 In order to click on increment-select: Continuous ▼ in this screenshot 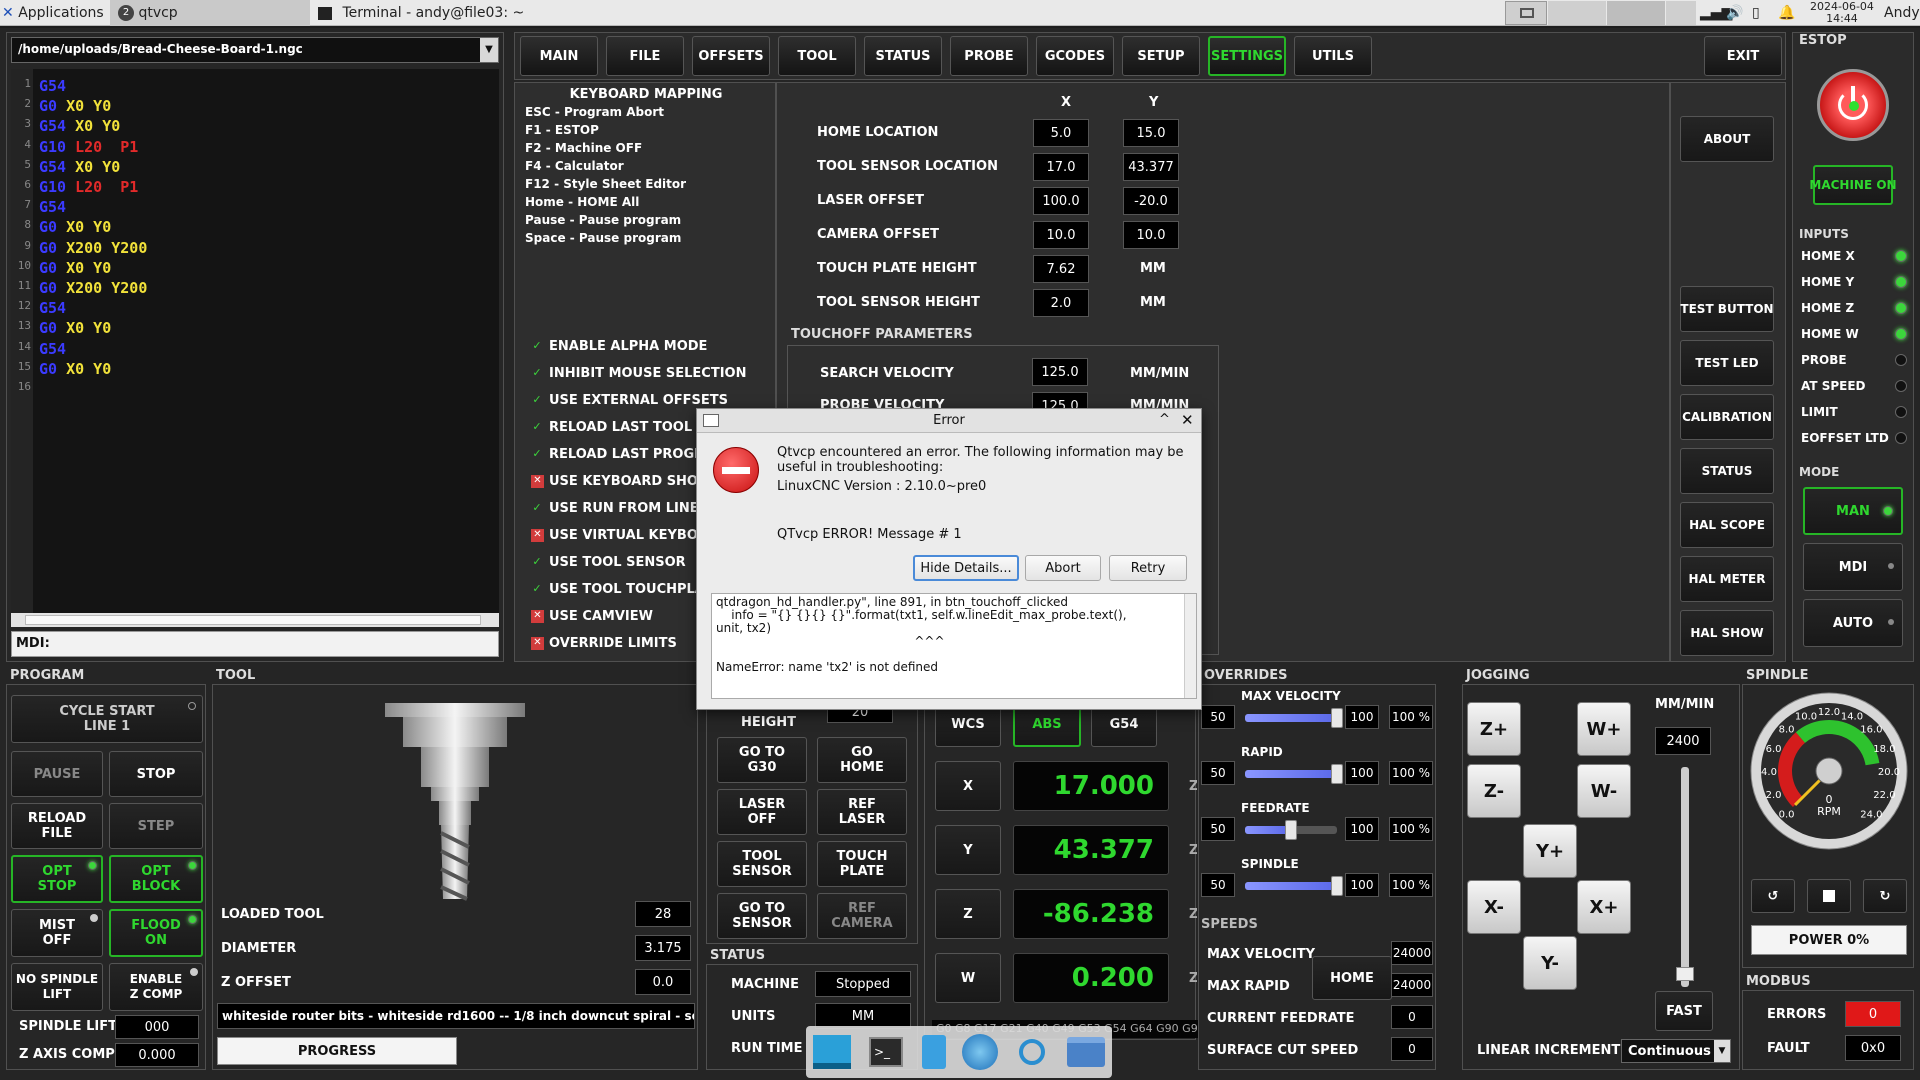, I will do `click(1676, 1051)`.